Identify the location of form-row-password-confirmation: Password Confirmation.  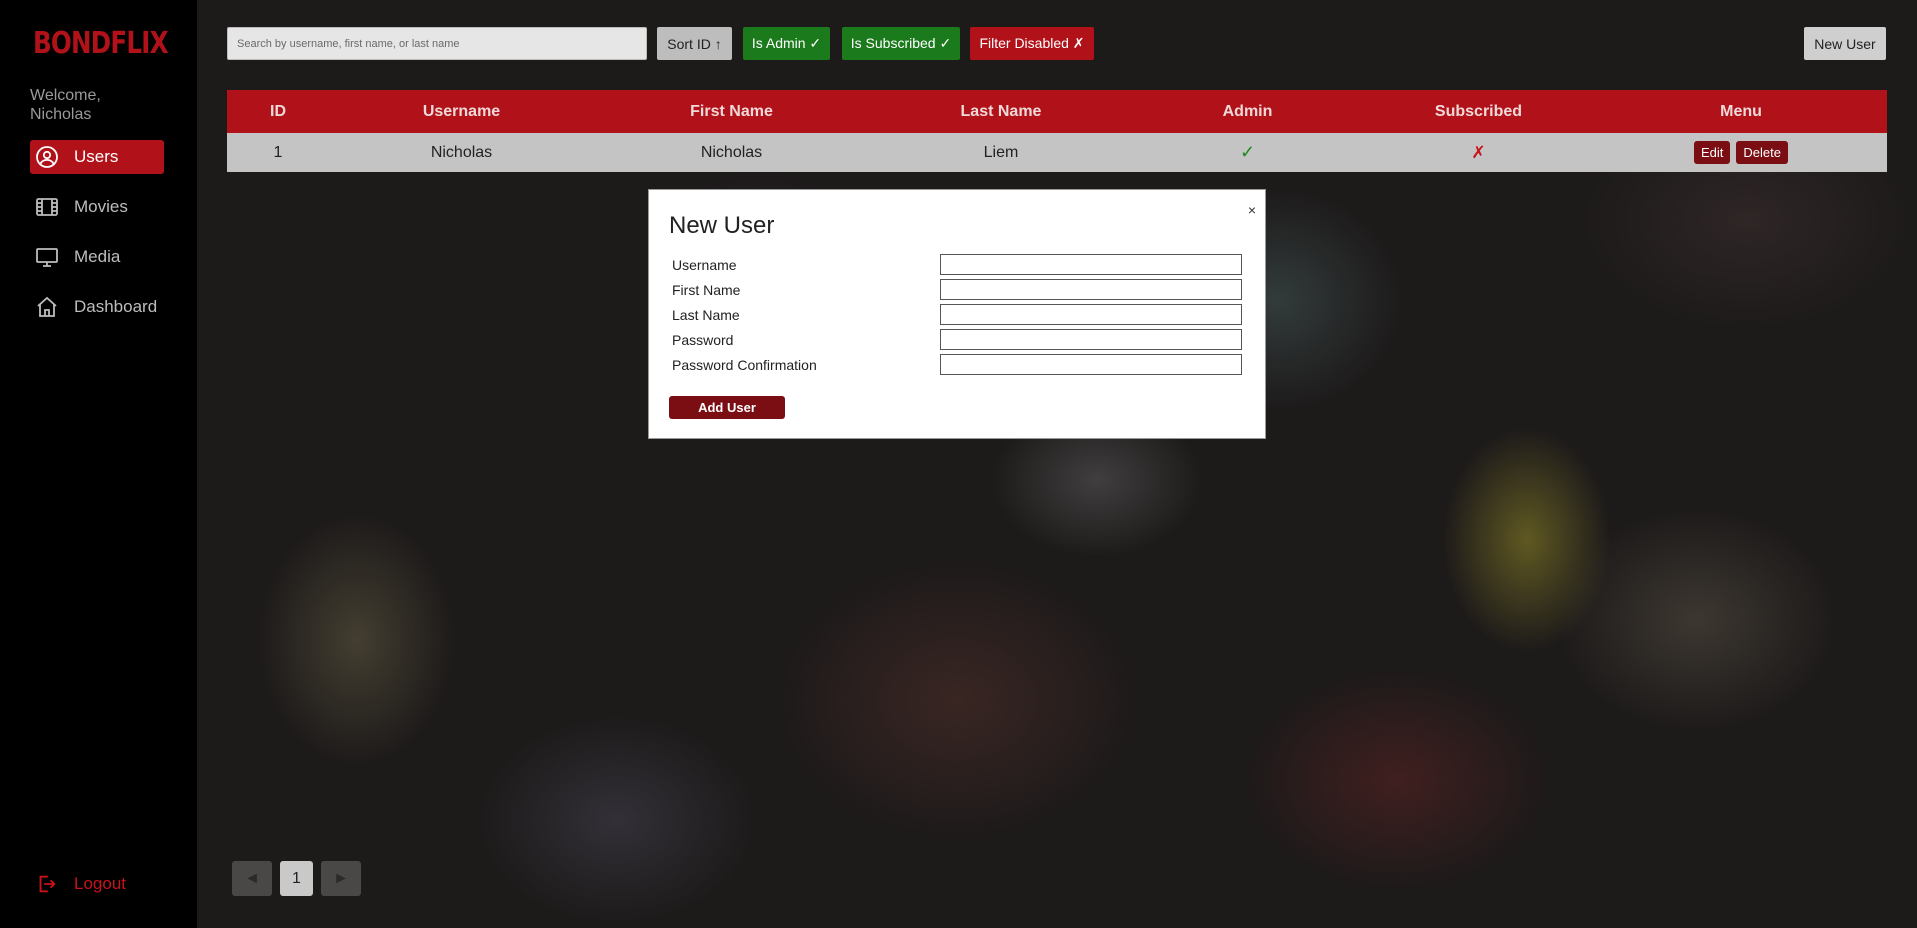
(957, 364).